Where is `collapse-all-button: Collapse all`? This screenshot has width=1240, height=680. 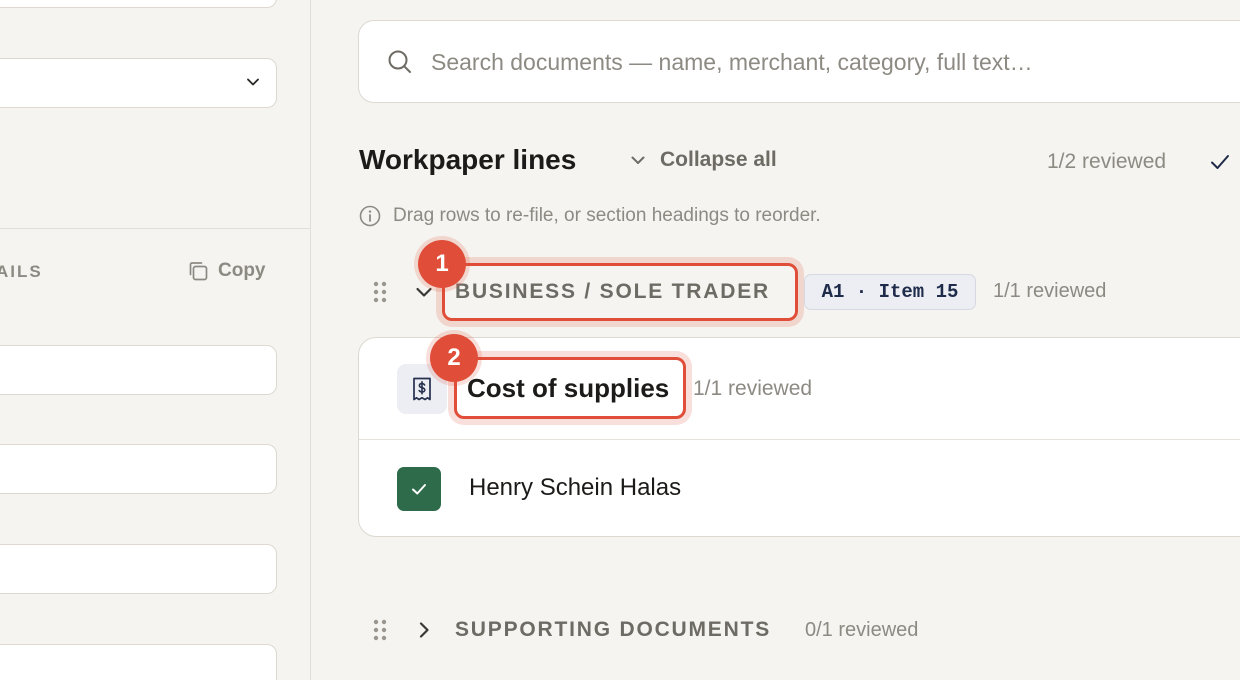 collapse-all-button: Collapse all is located at coordinates (702, 160).